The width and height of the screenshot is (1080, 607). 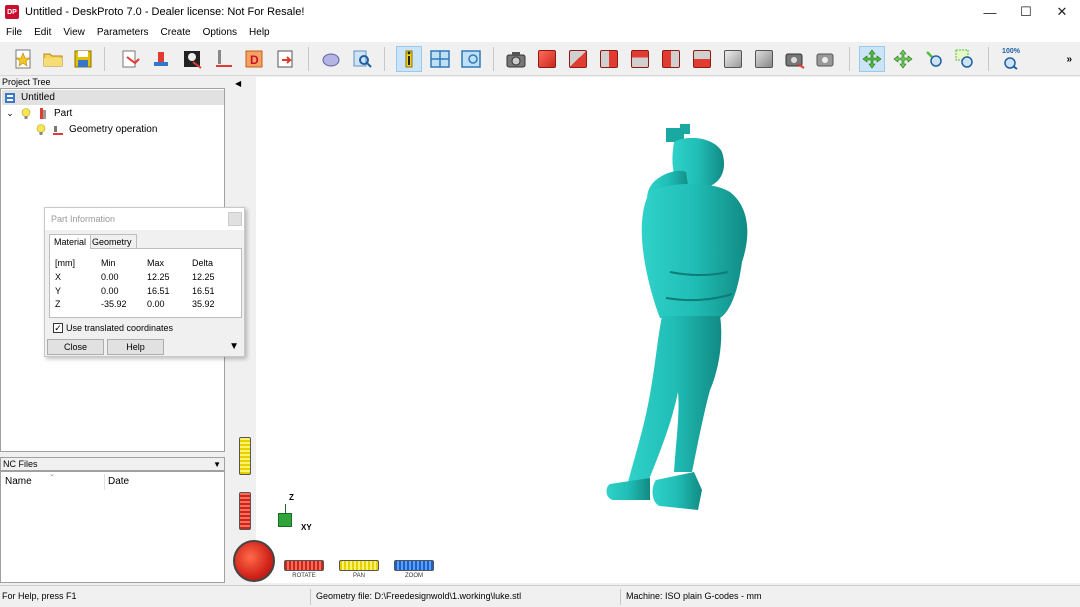 I want to click on nc-files-header: NC Files ▼, so click(x=112, y=464).